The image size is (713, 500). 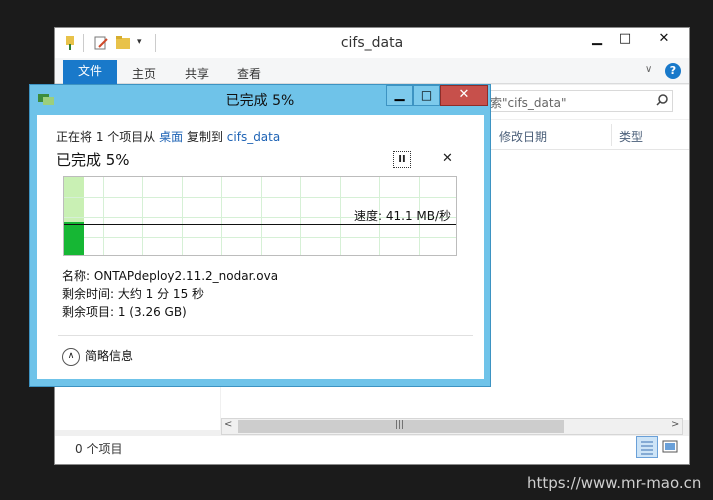 I want to click on expand-ribbon-icon: ∨, so click(x=648, y=69).